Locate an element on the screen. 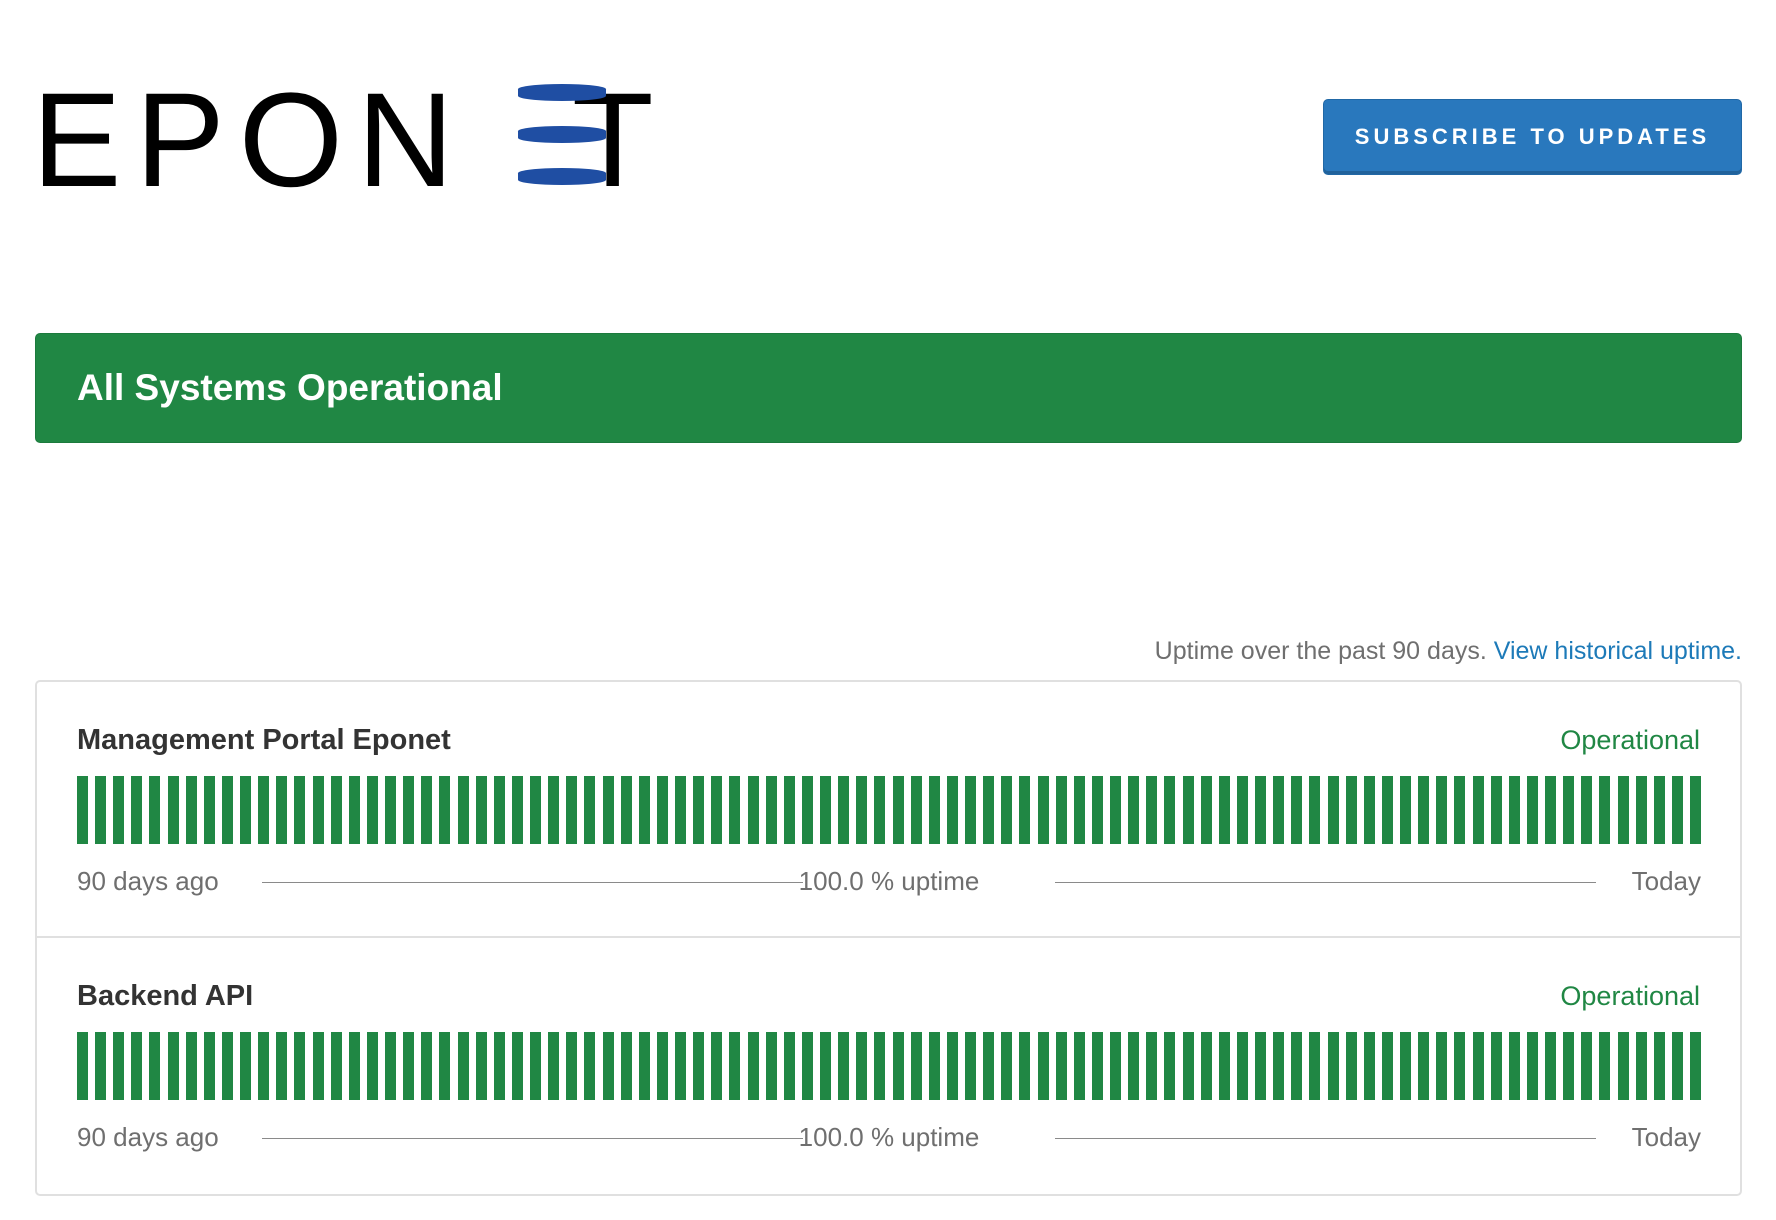 The width and height of the screenshot is (1776, 1220). view-historical-uptime-link: View historical uptime. is located at coordinates (1618, 651).